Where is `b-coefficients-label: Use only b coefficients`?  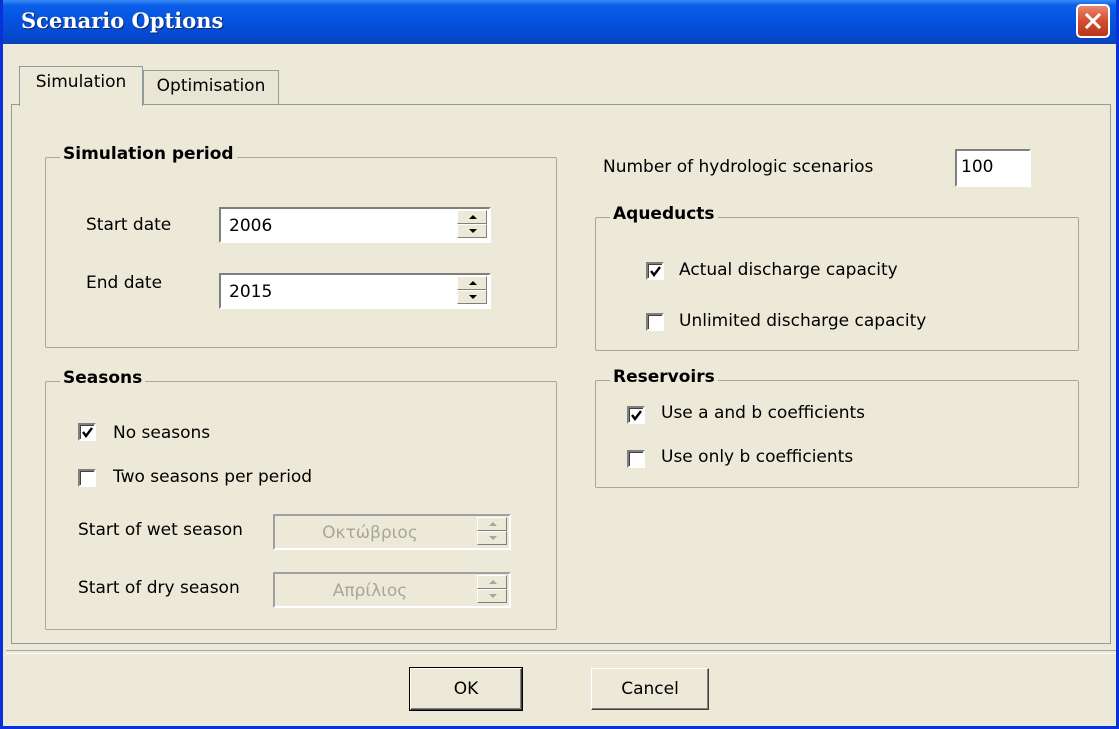
b-coefficients-label: Use only b coefficients is located at coordinates (757, 457).